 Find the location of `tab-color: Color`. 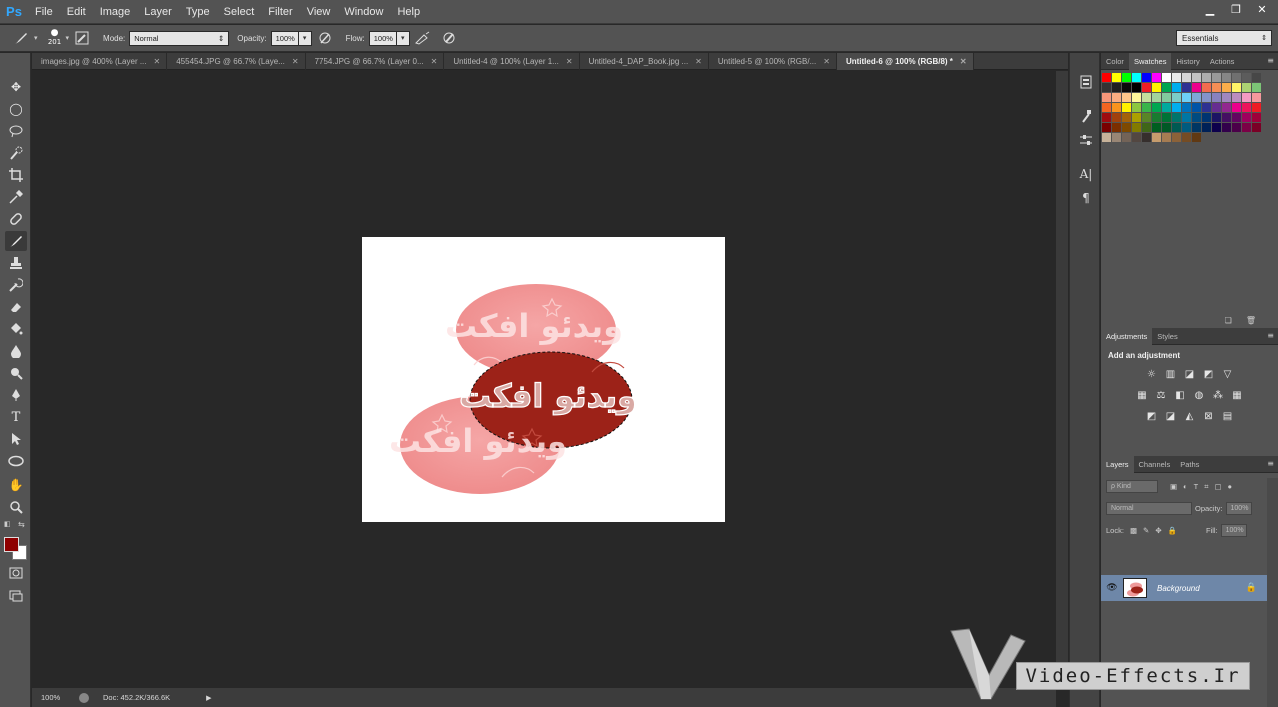

tab-color: Color is located at coordinates (1115, 61).